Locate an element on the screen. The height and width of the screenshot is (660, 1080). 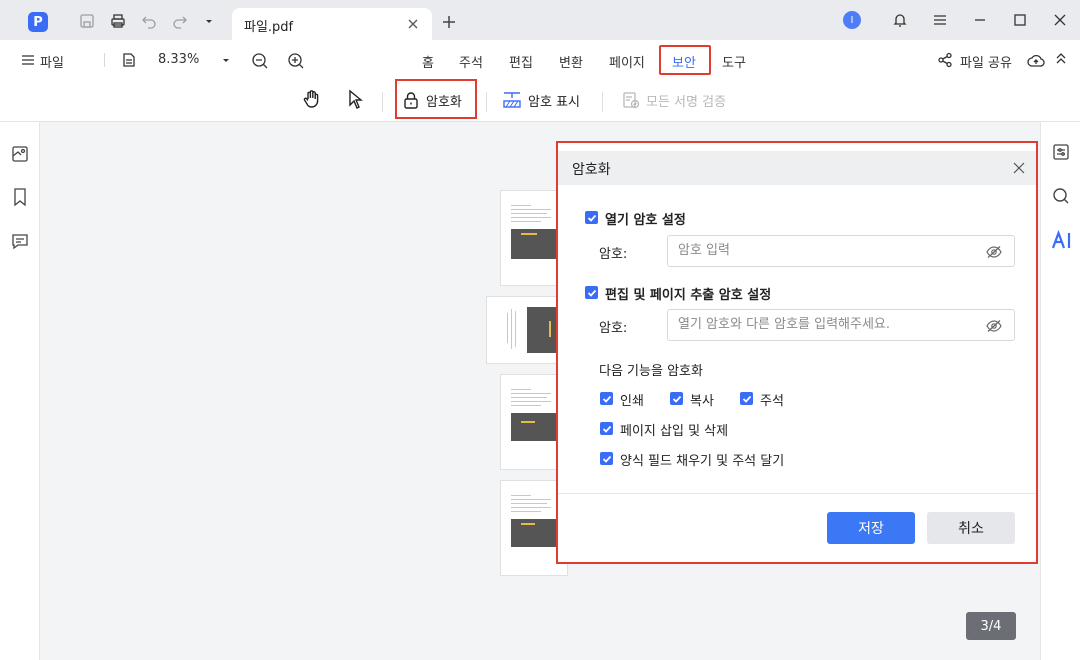
menu-icon is located at coordinates (940, 20).